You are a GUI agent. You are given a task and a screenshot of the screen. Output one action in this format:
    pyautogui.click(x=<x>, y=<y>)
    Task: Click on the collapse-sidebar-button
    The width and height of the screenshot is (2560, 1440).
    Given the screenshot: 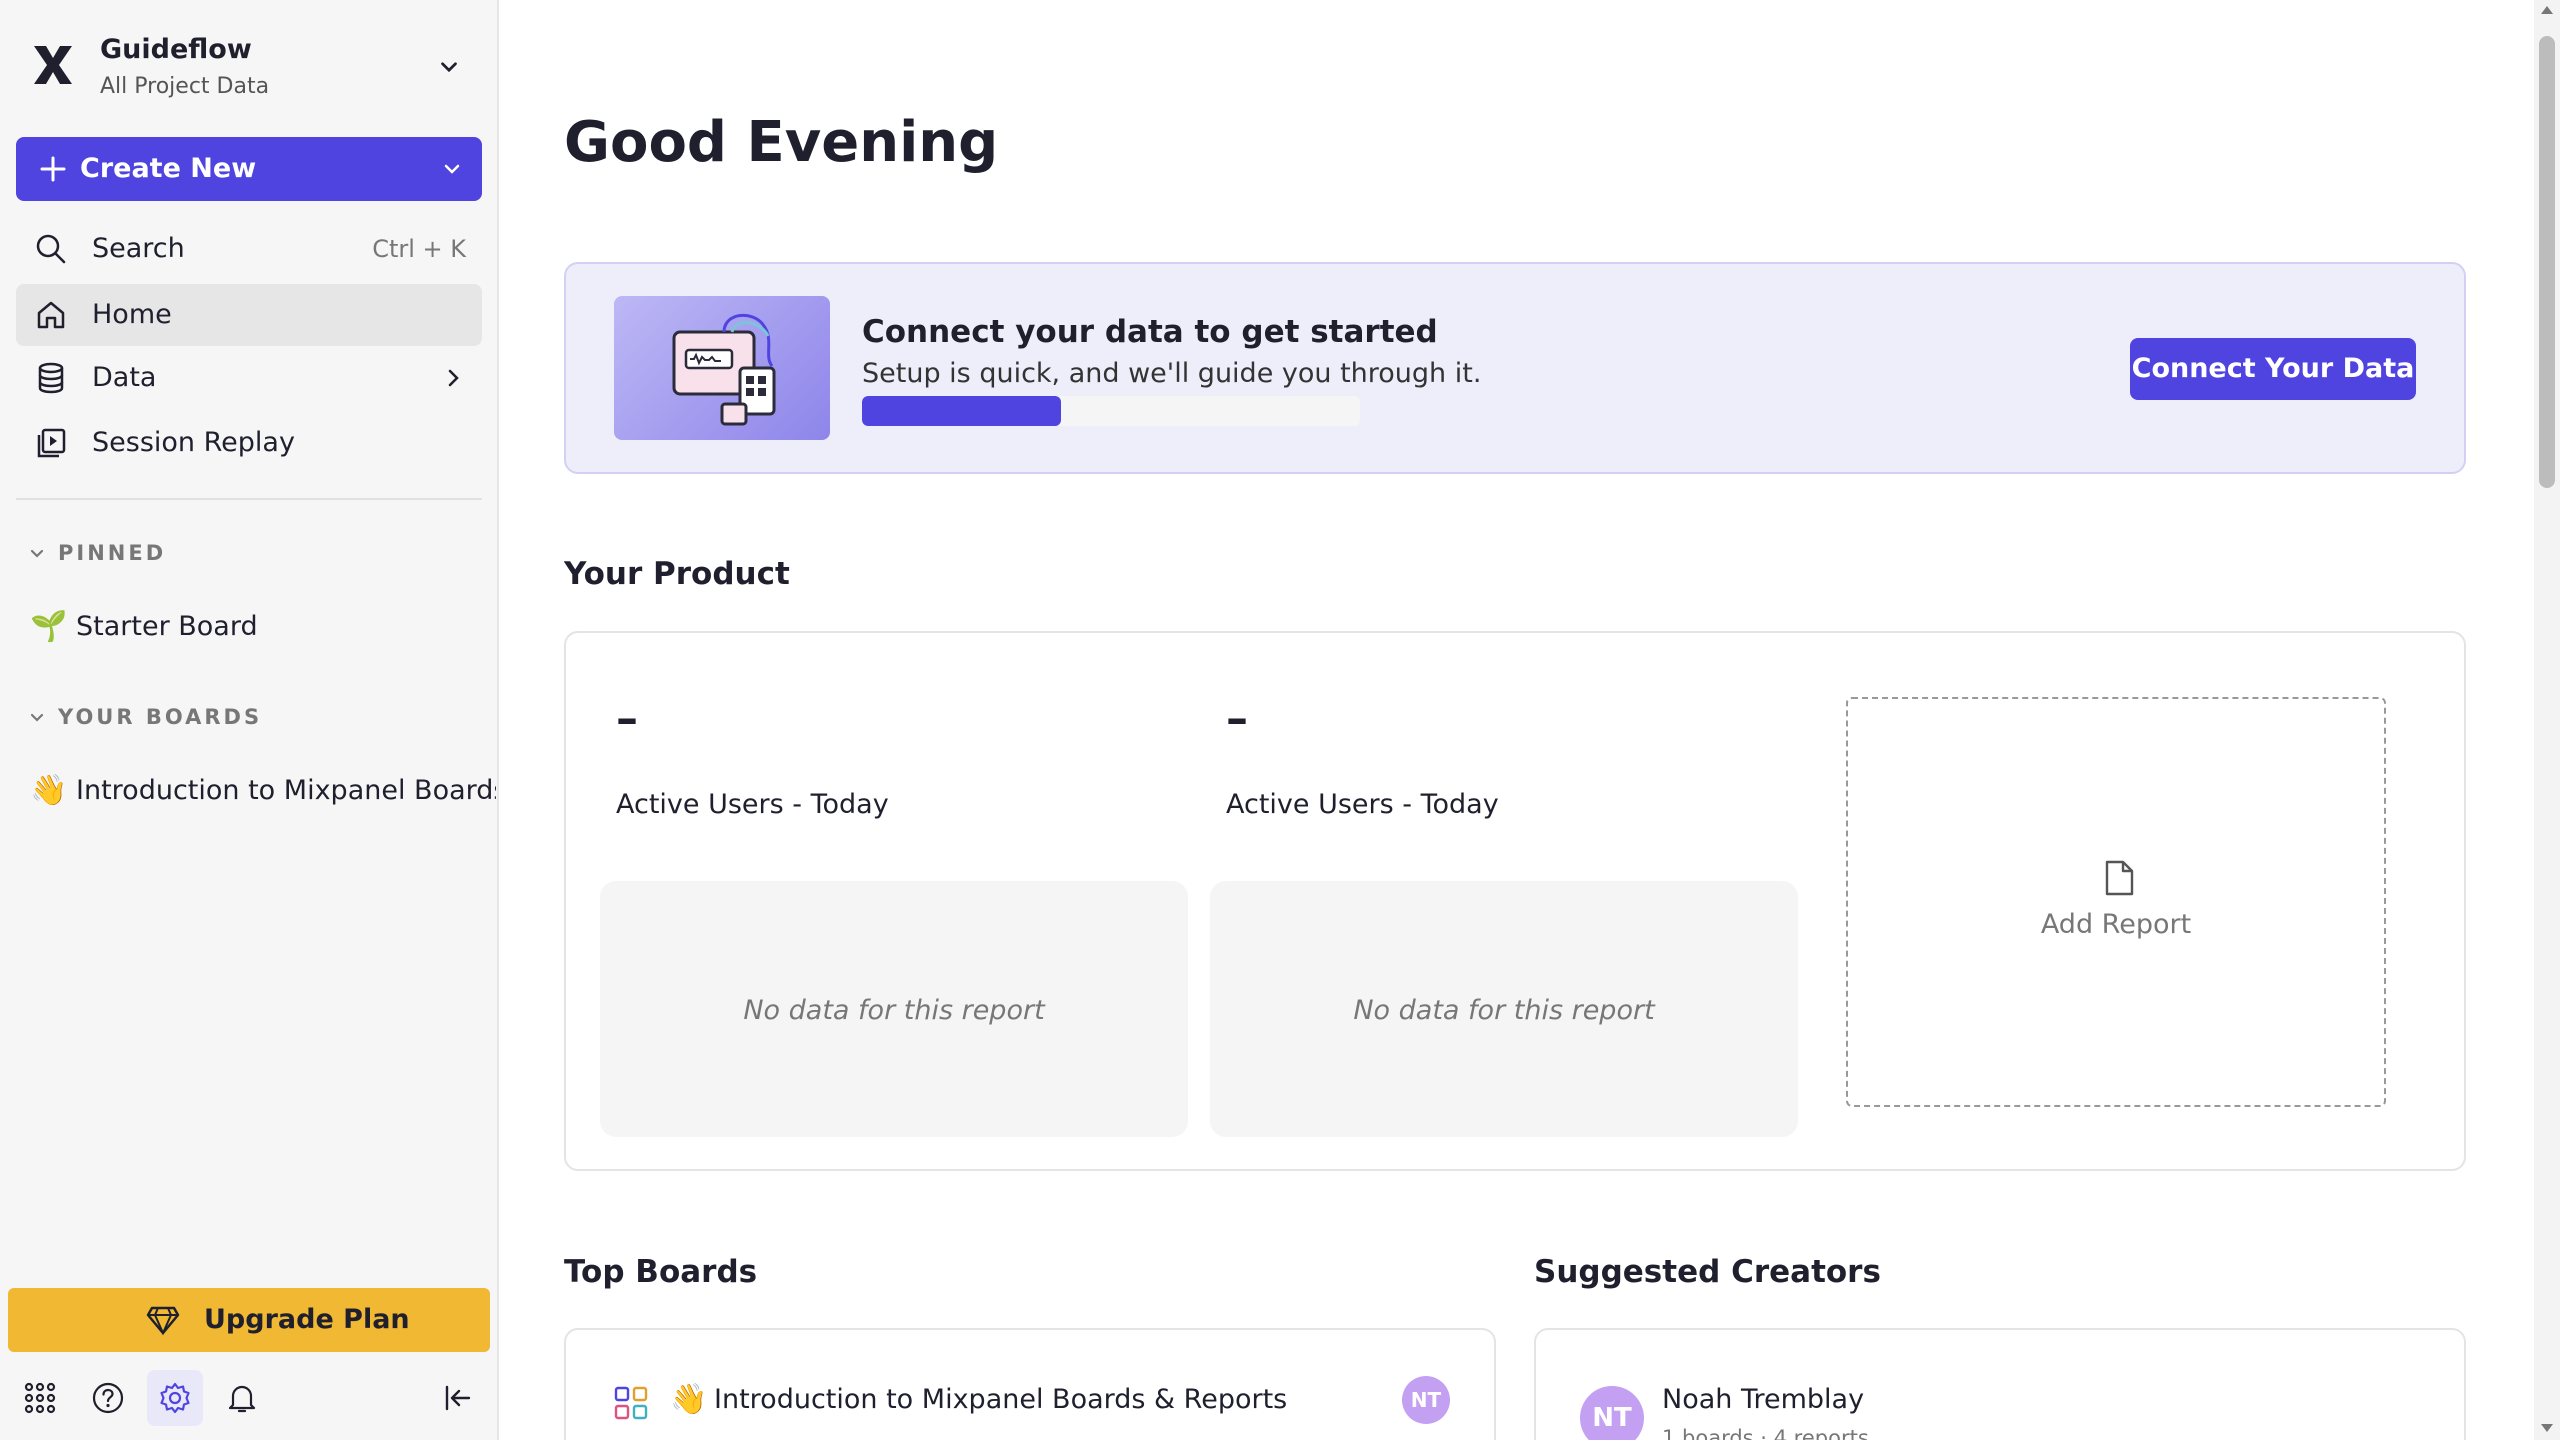 What is the action you would take?
    pyautogui.click(x=458, y=1398)
    